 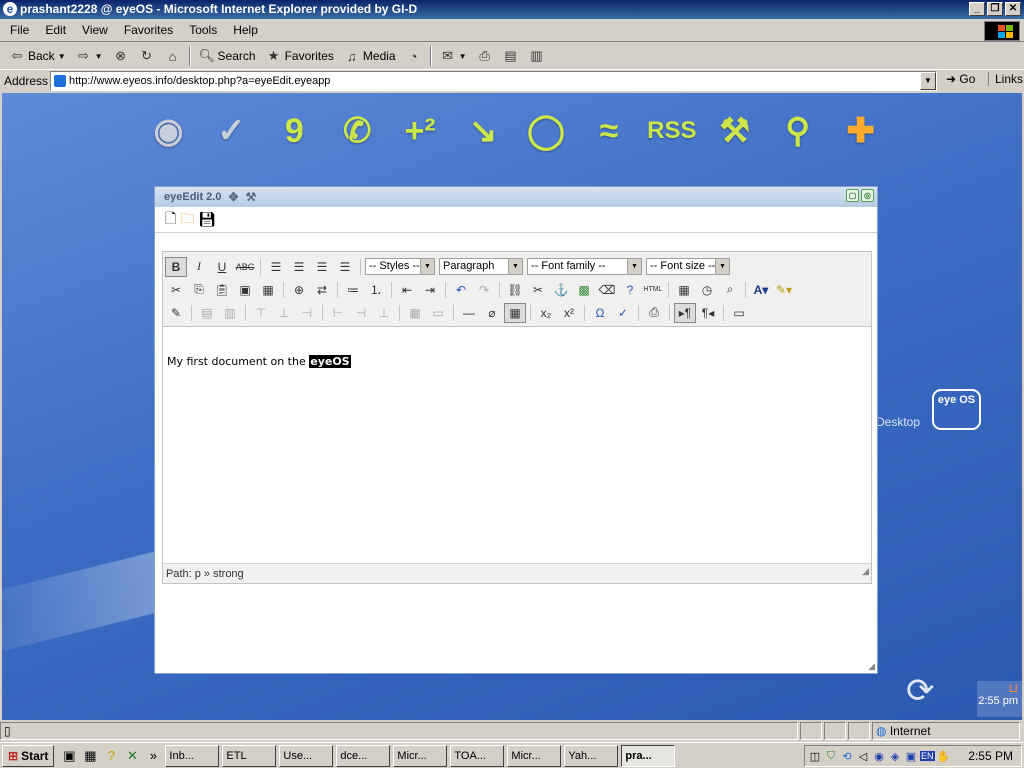 I want to click on spellcheck-icon: ✓, so click(x=623, y=313).